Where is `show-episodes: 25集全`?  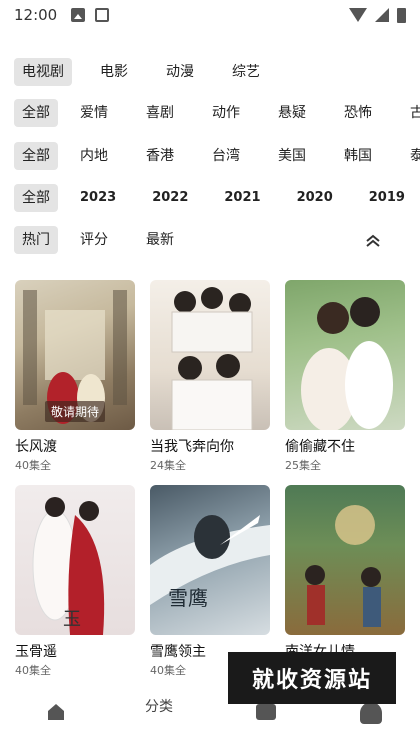 show-episodes: 25集全 is located at coordinates (303, 465).